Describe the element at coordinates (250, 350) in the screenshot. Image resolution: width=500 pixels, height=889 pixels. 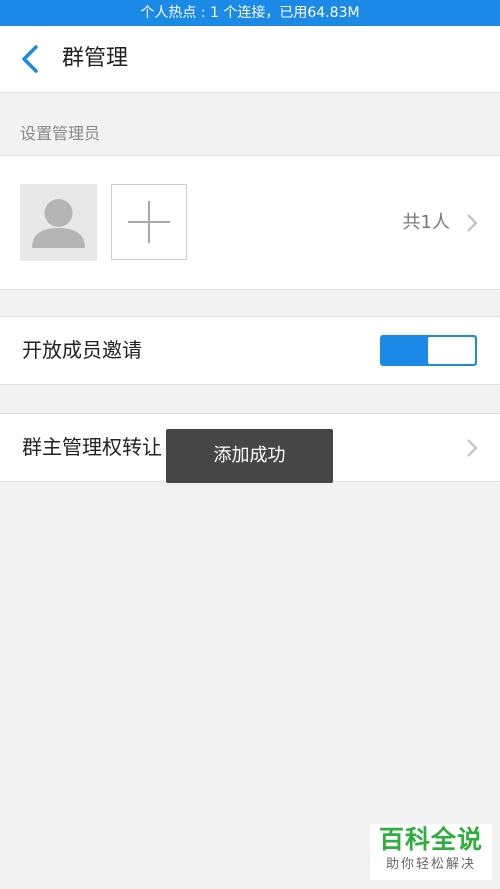
I see `invite-members-row: 开放成员邀请` at that location.